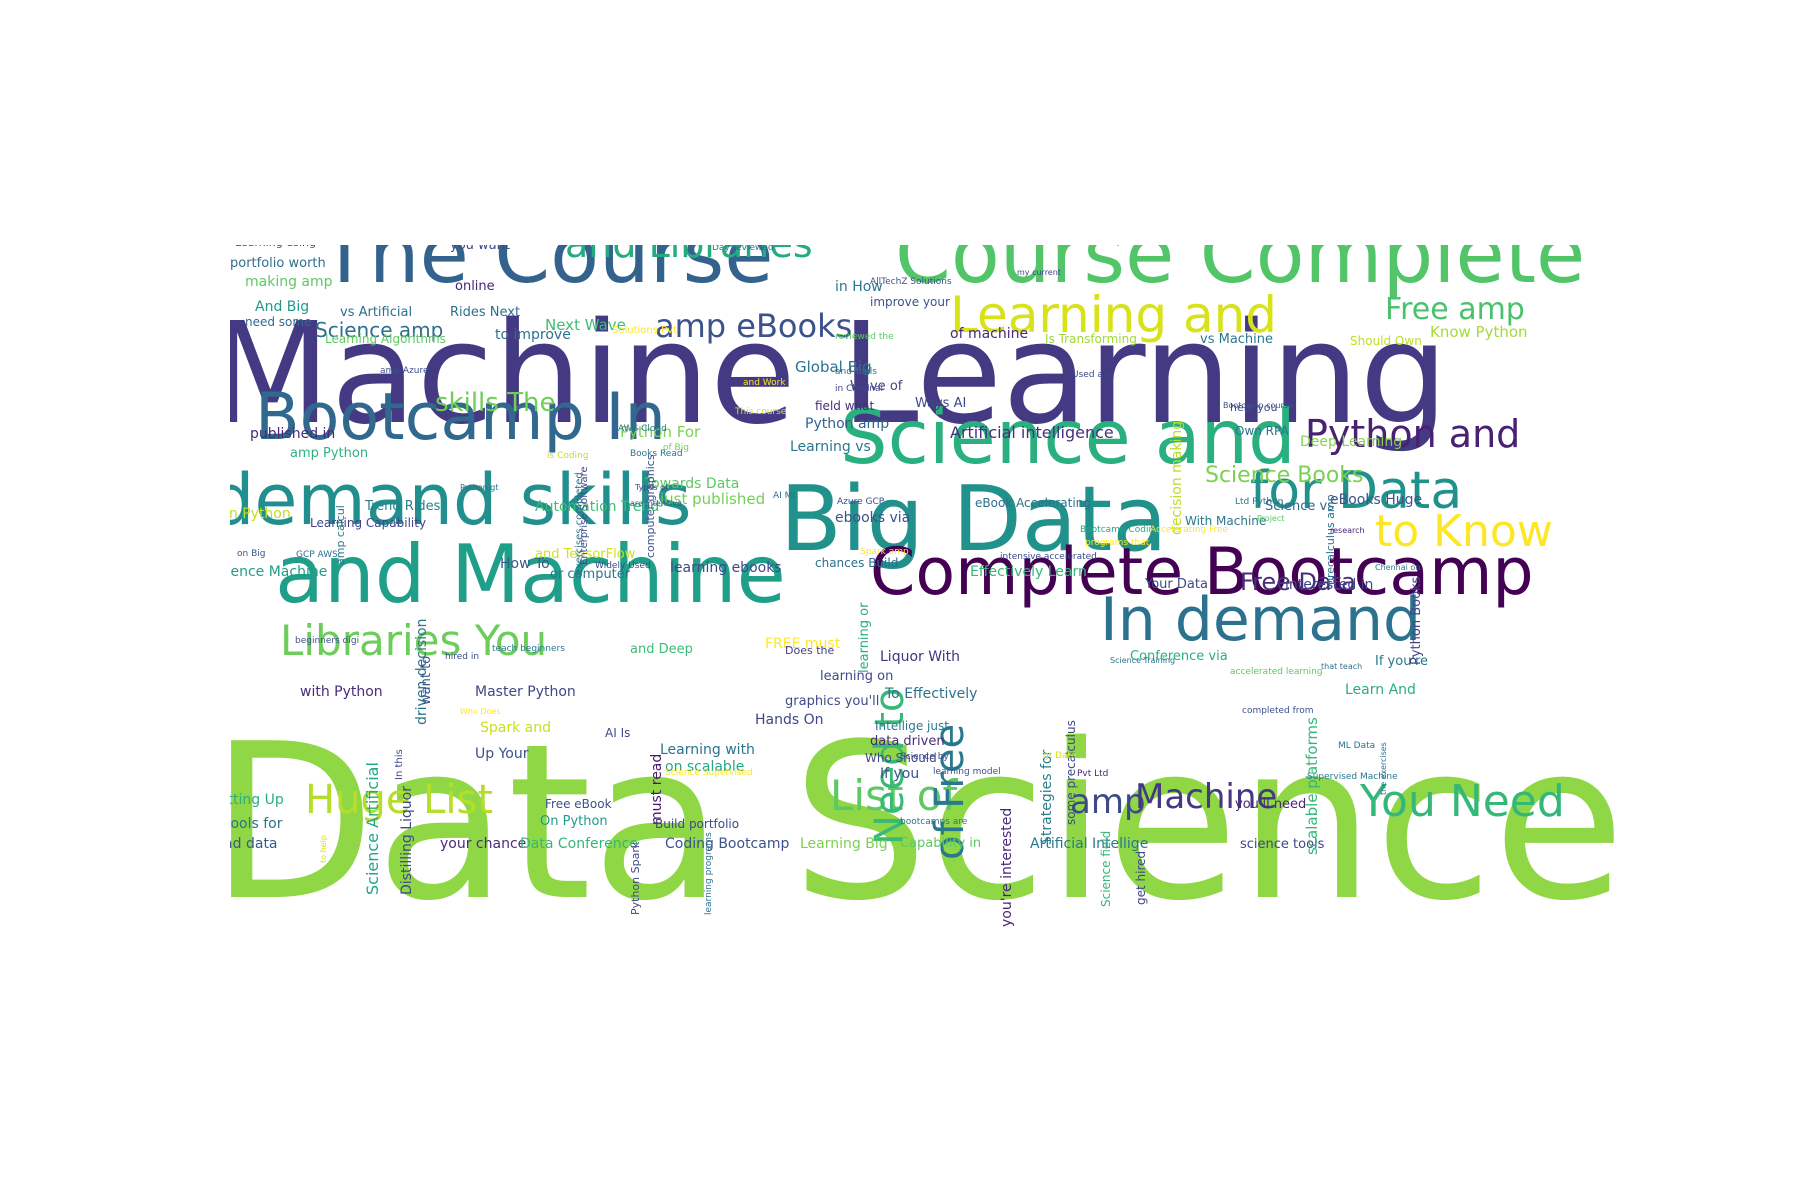 Image resolution: width=1800 pixels, height=1200 pixels. What do you see at coordinates (1060, 756) in the screenshot?
I see `word-gt-data: gt Data` at bounding box center [1060, 756].